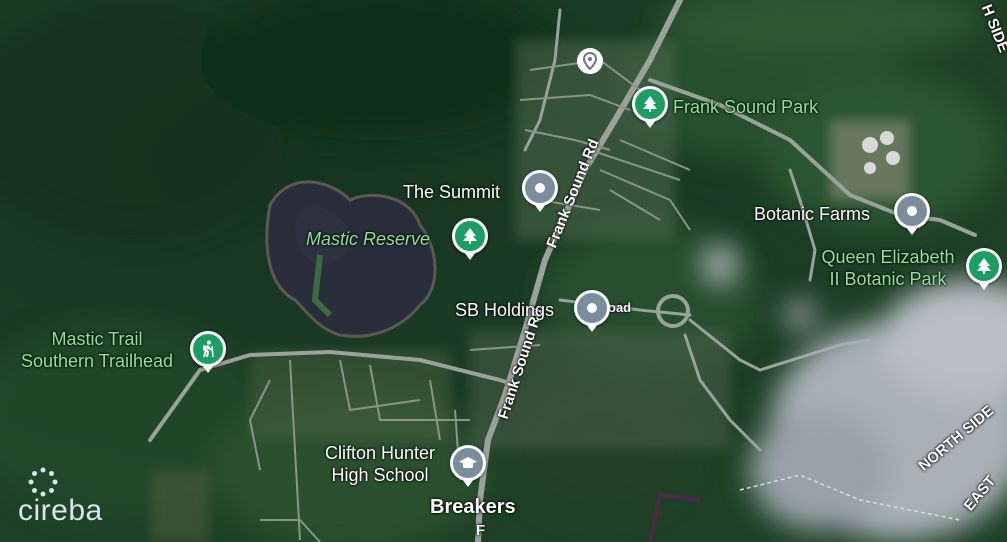 The height and width of the screenshot is (542, 1007). Describe the element at coordinates (888, 268) in the screenshot. I see `label-queen-elizabeth-botanic-park: Queen Elizabeth II Botanic Park` at that location.